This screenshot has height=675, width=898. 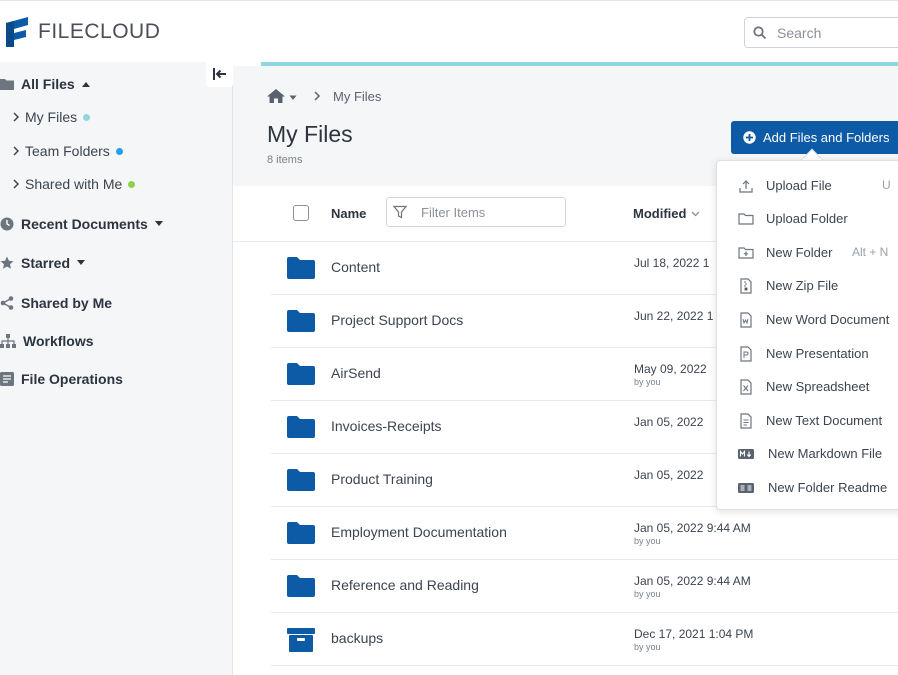 What do you see at coordinates (8, 341) in the screenshot?
I see `workflow-icon` at bounding box center [8, 341].